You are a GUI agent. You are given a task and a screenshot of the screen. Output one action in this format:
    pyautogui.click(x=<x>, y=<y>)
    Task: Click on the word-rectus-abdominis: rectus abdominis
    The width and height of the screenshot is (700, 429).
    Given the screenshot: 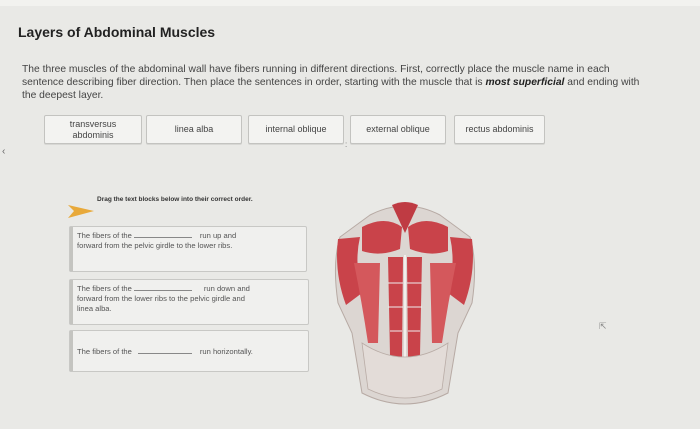 What is the action you would take?
    pyautogui.click(x=499, y=129)
    